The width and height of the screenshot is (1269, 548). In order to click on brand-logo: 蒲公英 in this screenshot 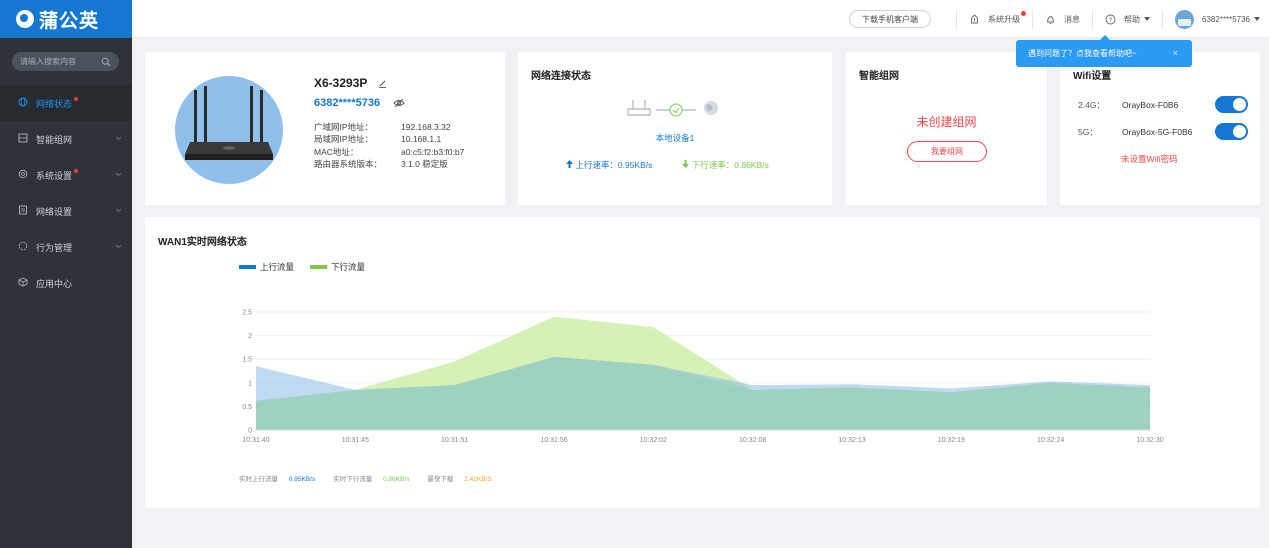, I will do `click(66, 19)`.